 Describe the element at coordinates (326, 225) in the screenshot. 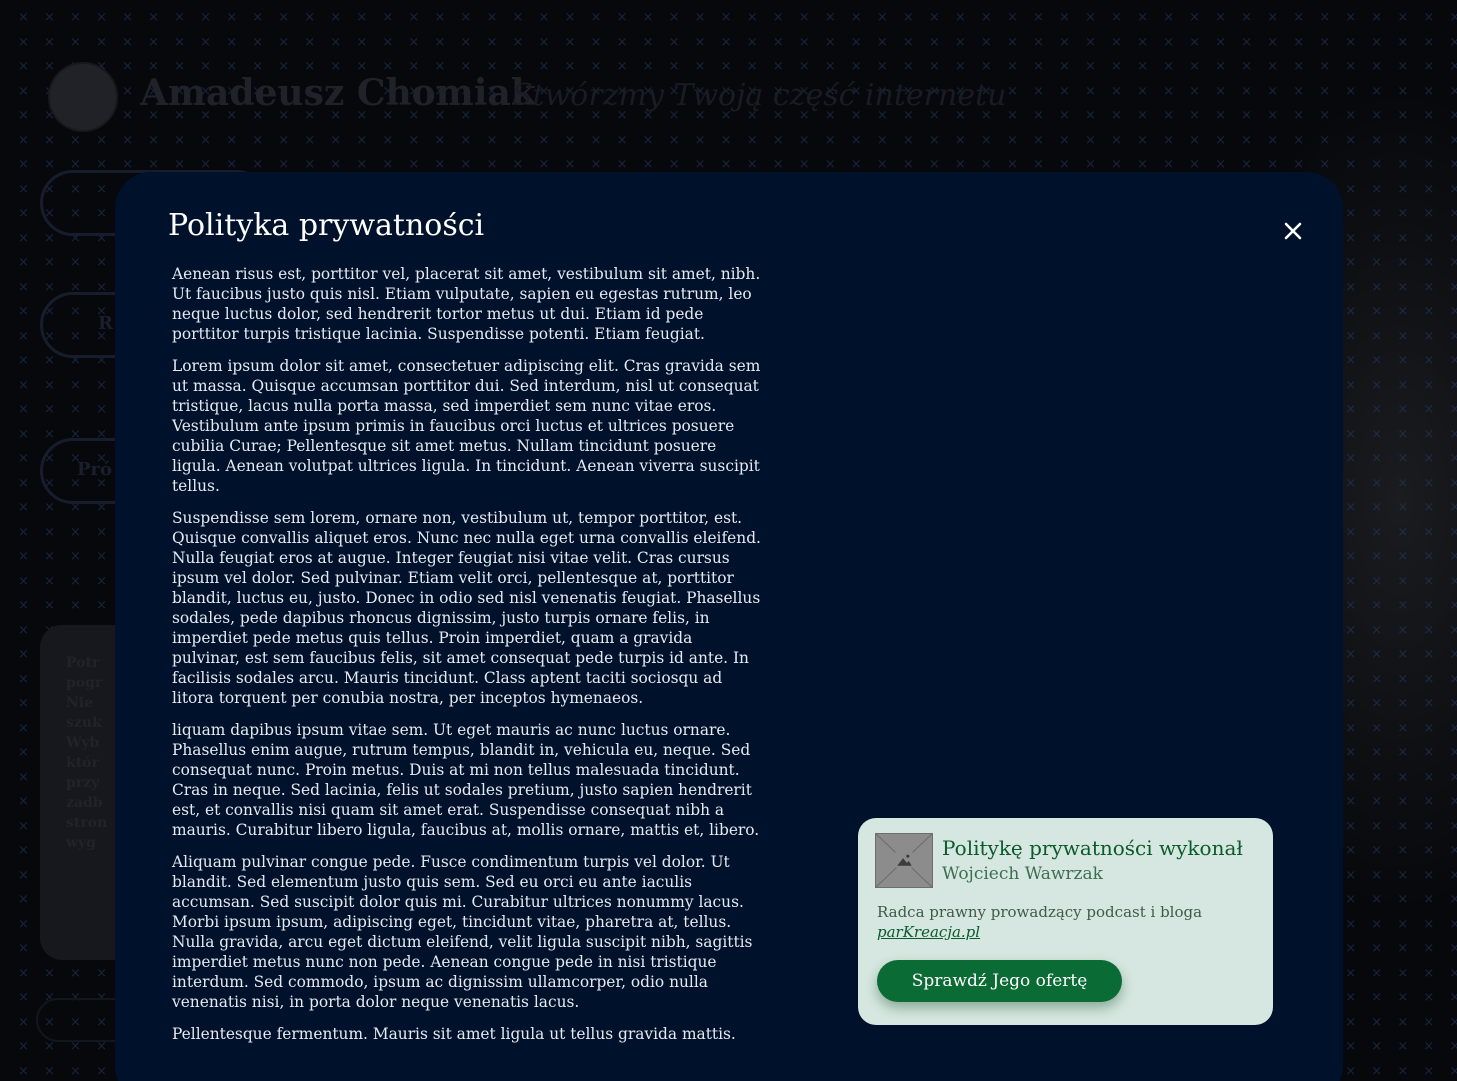

I see `modal-title: Polityka prywatności` at that location.